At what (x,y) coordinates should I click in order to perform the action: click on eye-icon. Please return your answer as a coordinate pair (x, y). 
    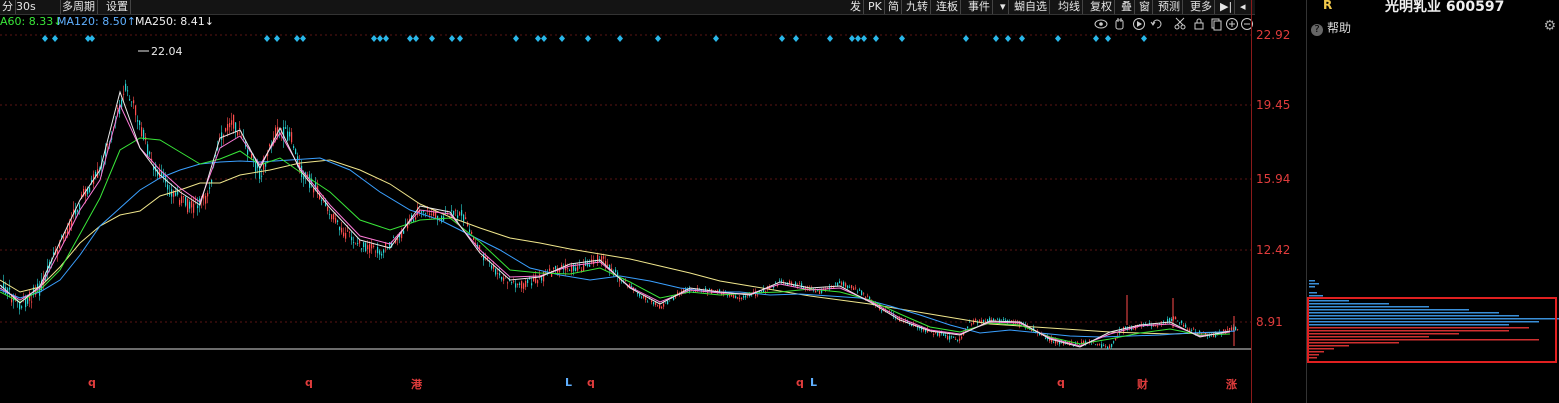
    Looking at the image, I should click on (1101, 24).